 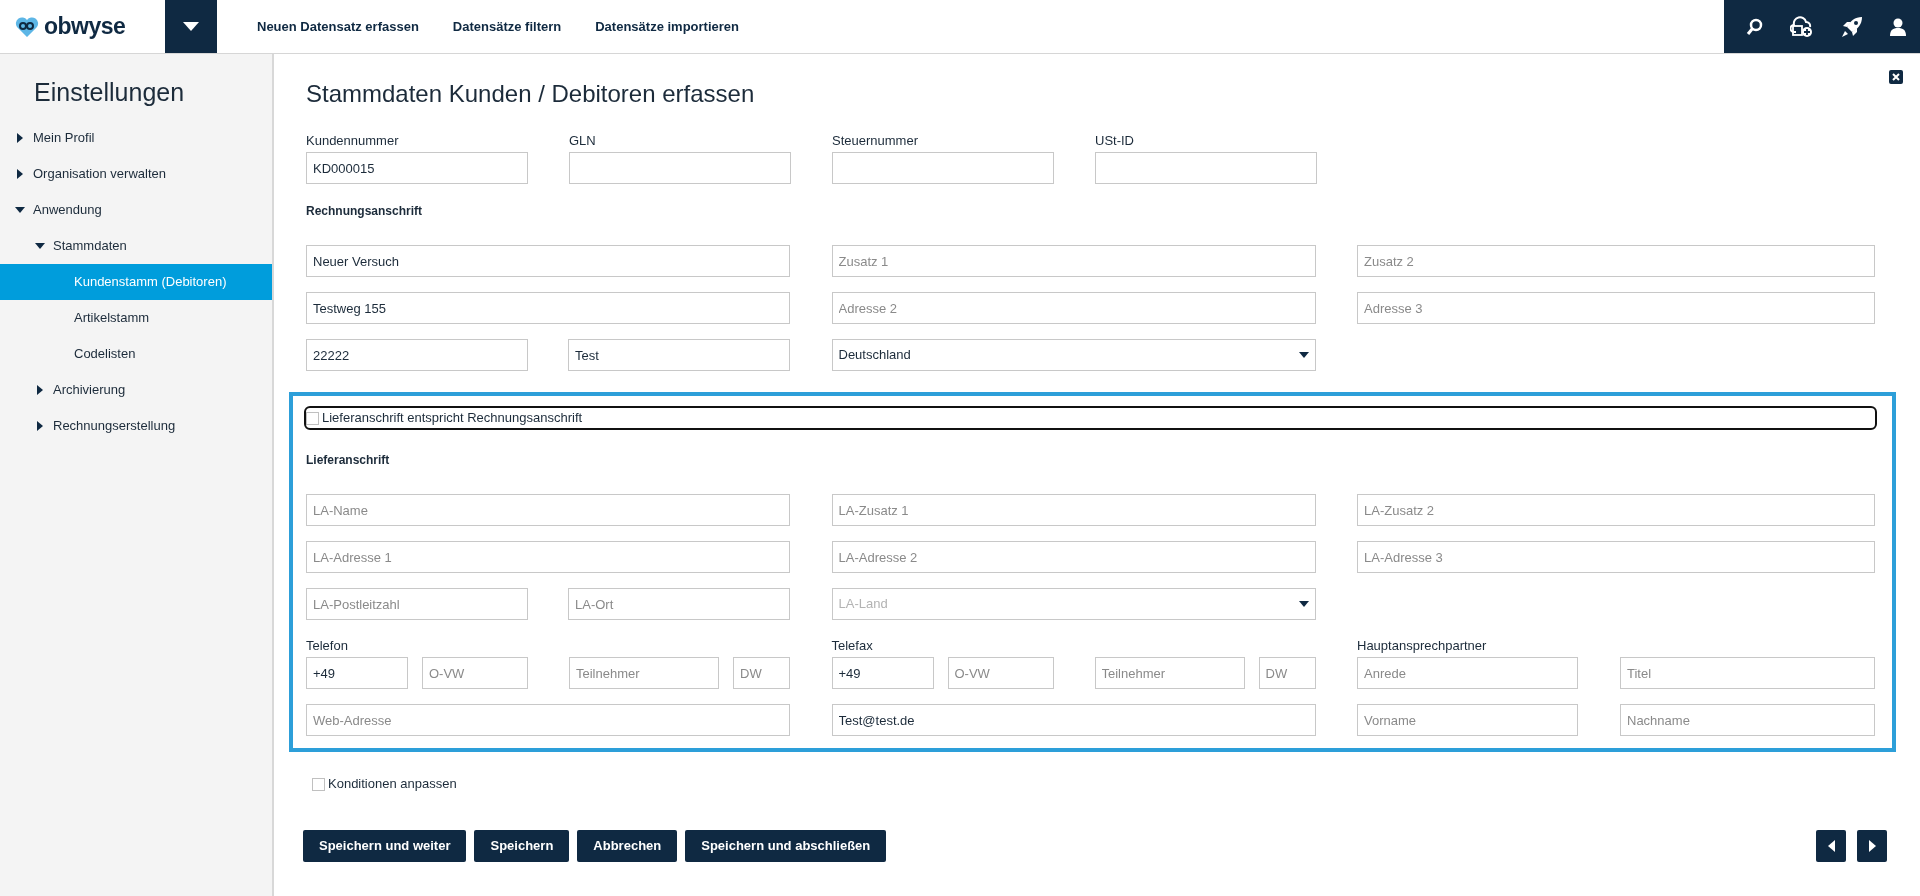 I want to click on rocket-button, so click(x=1852, y=26).